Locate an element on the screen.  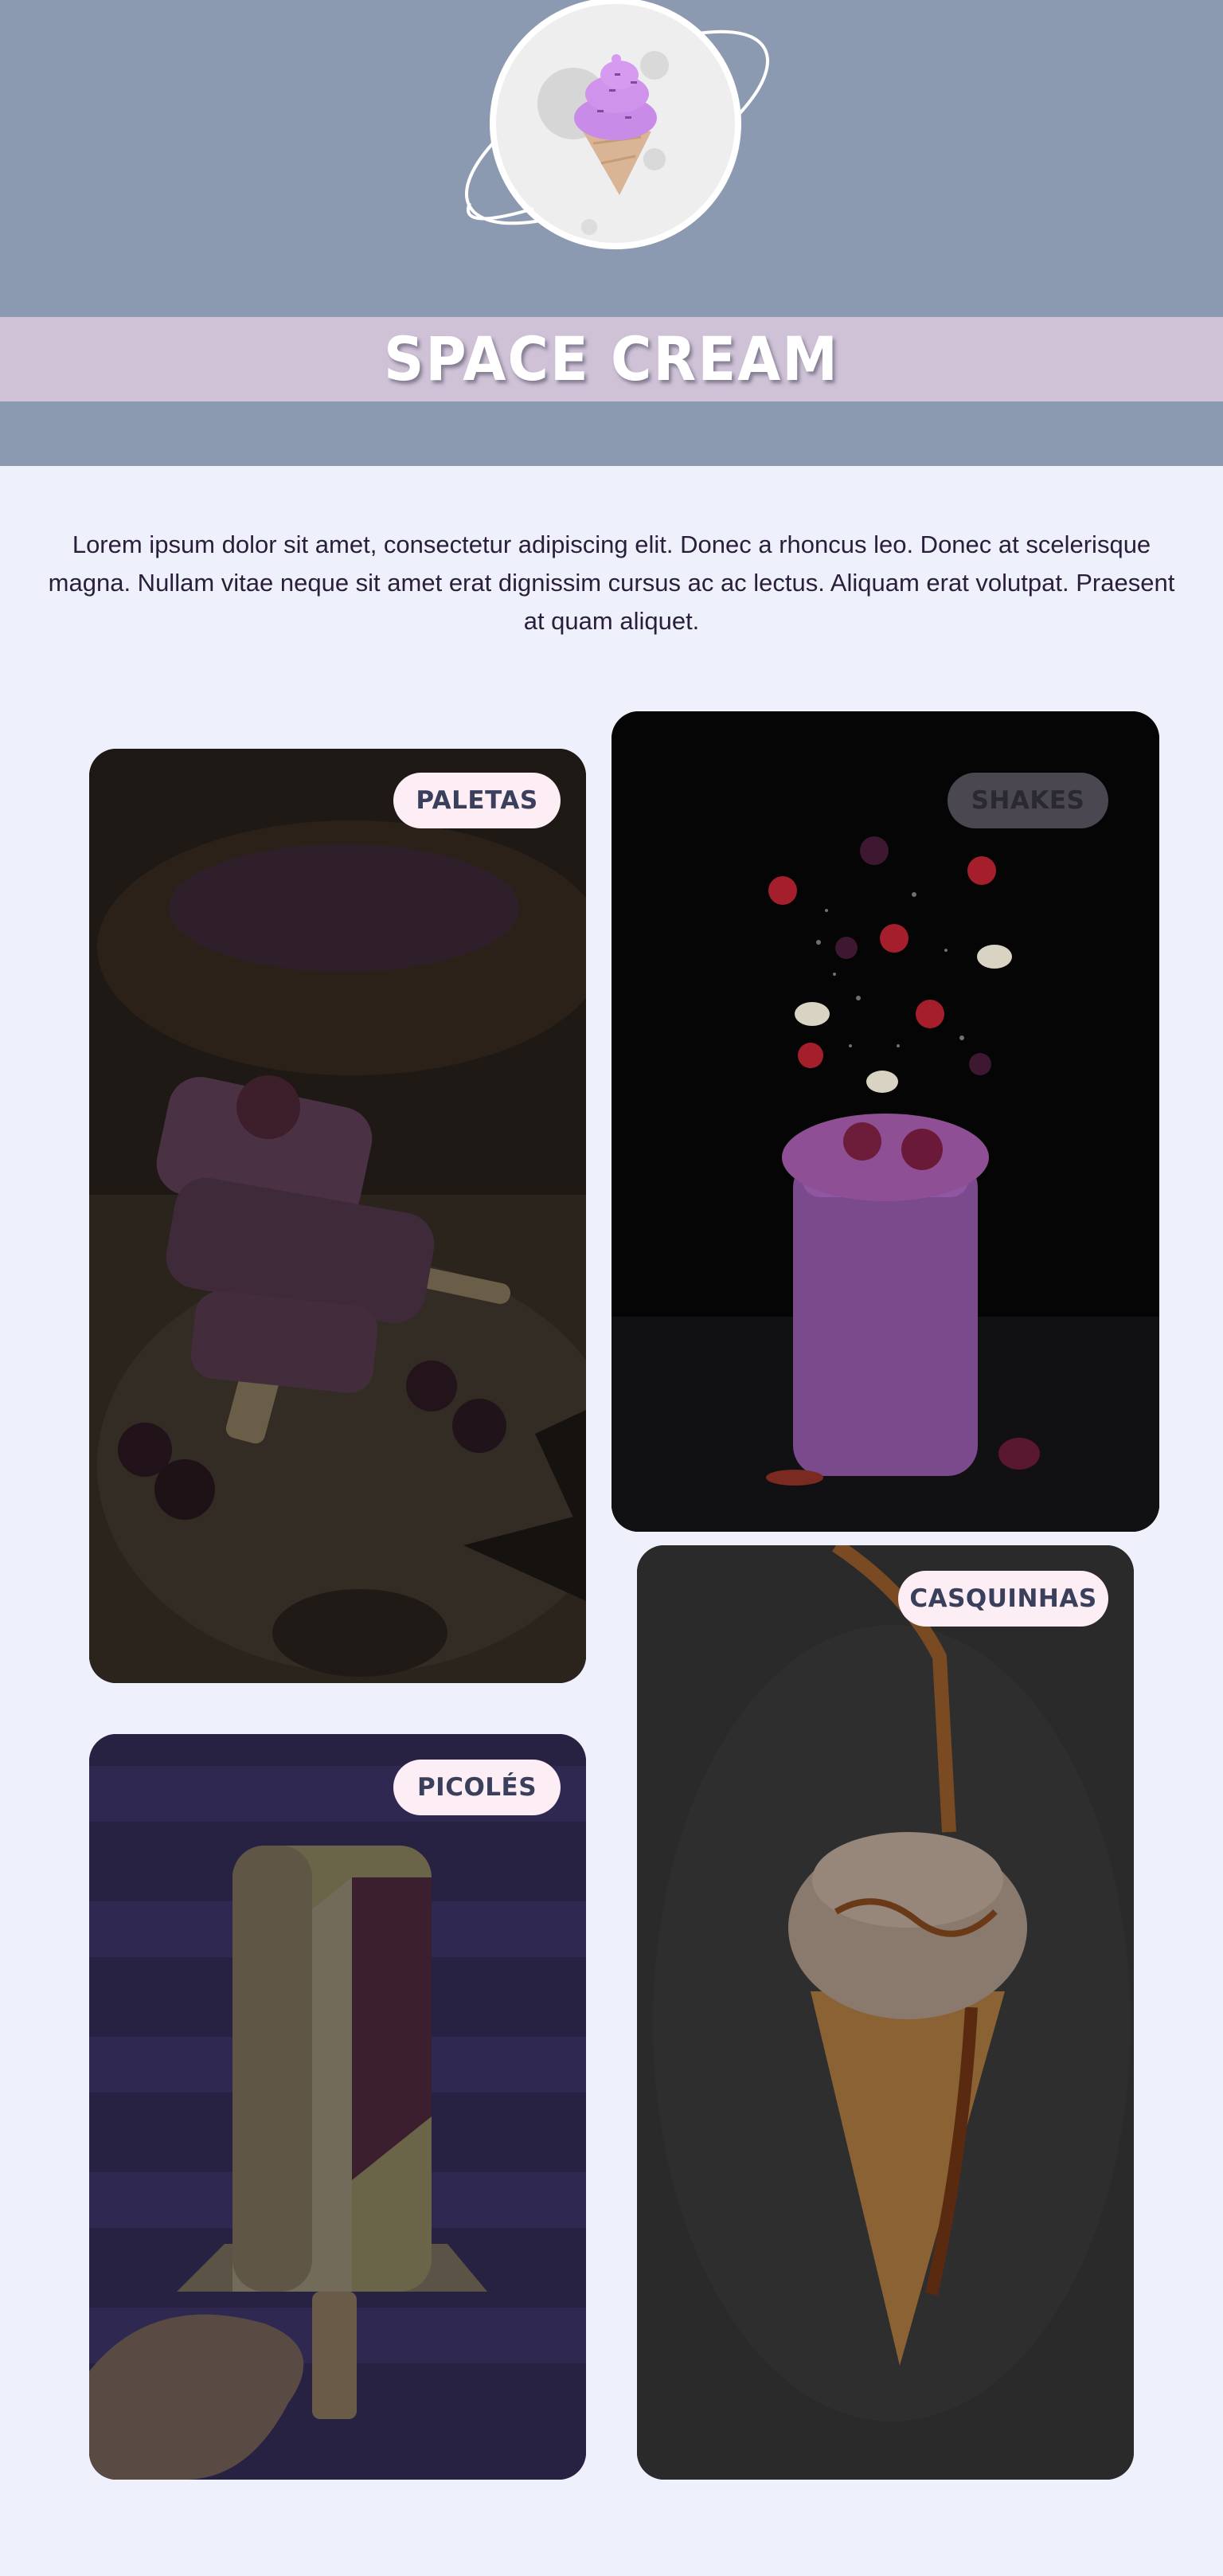
stacked-popsicles-image is located at coordinates (337, 1216).